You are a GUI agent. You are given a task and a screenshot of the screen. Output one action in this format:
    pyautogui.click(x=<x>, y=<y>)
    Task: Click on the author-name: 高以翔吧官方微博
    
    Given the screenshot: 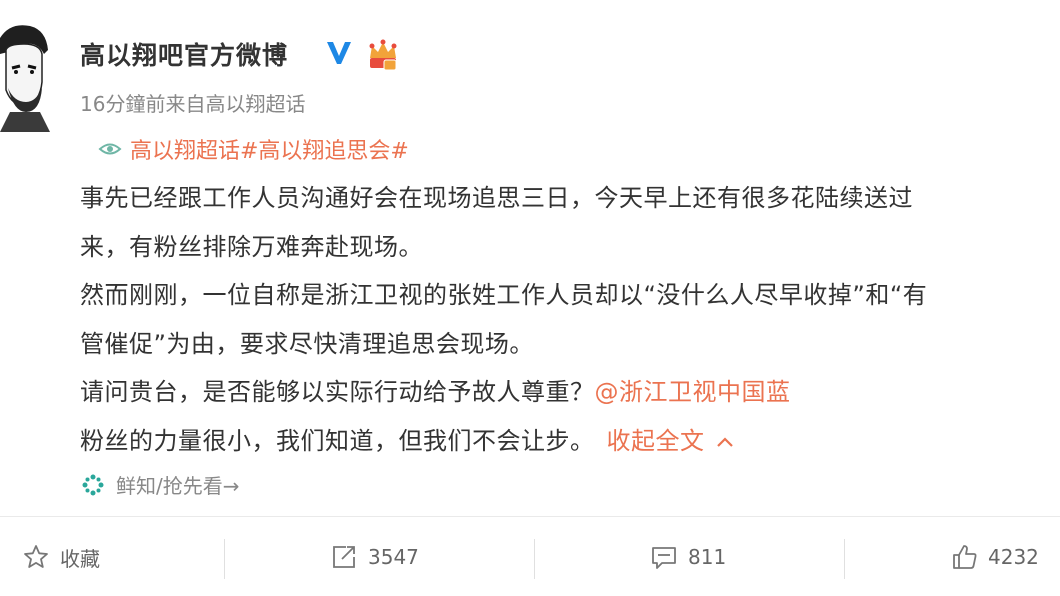 What is the action you would take?
    pyautogui.click(x=184, y=54)
    